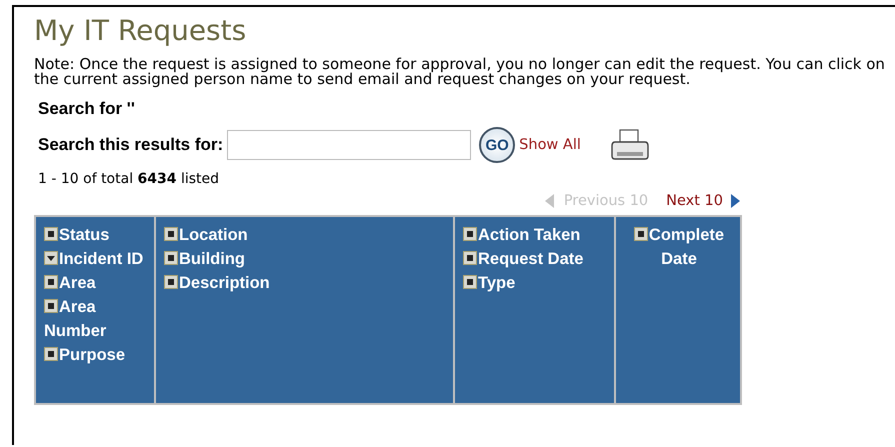 This screenshot has width=895, height=447. What do you see at coordinates (535, 259) in the screenshot?
I see `sort-link: Request Date` at bounding box center [535, 259].